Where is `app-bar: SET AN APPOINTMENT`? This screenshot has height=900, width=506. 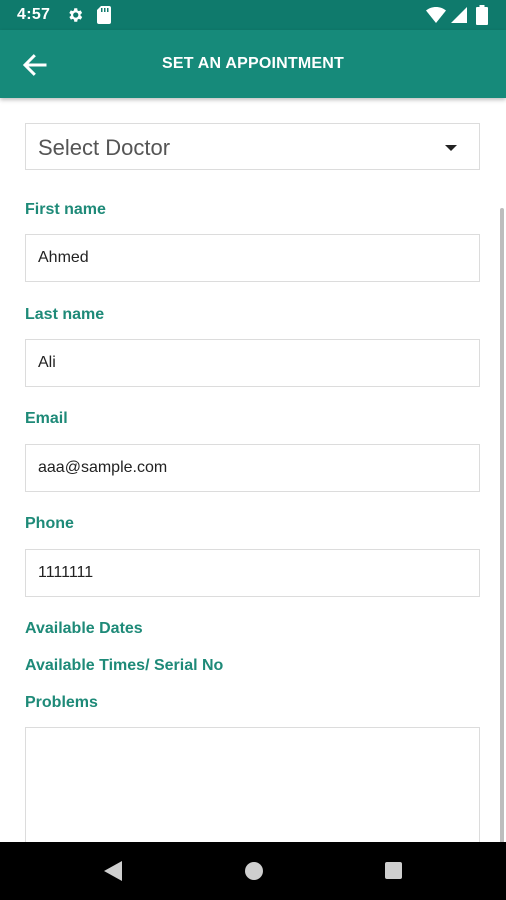
app-bar: SET AN APPOINTMENT is located at coordinates (253, 64).